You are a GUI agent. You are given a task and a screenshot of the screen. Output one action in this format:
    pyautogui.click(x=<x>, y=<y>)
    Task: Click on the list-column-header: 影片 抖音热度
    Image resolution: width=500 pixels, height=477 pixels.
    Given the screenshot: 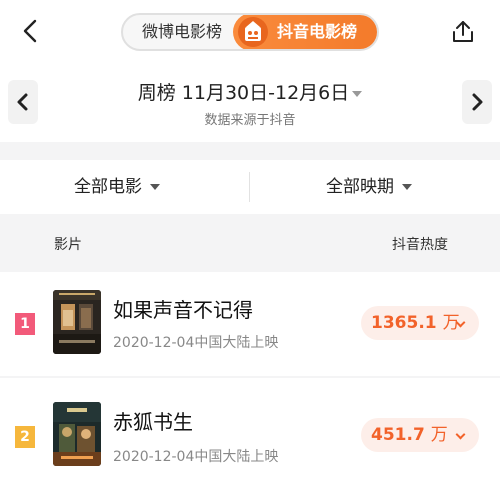 What is the action you would take?
    pyautogui.click(x=250, y=244)
    